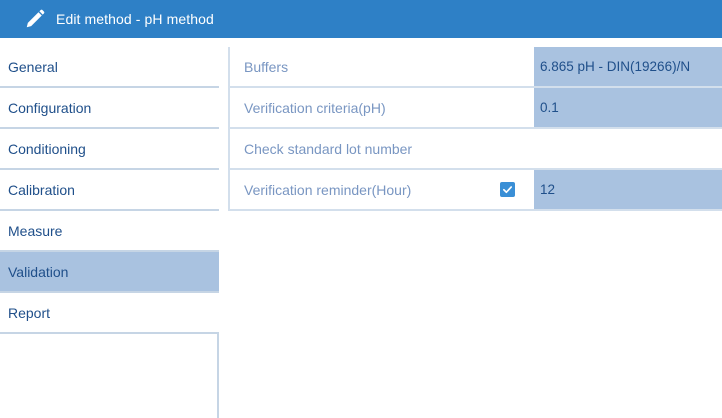 The height and width of the screenshot is (418, 722). What do you see at coordinates (328, 189) in the screenshot?
I see `verification-reminder-label: Verification reminder(Hour)` at bounding box center [328, 189].